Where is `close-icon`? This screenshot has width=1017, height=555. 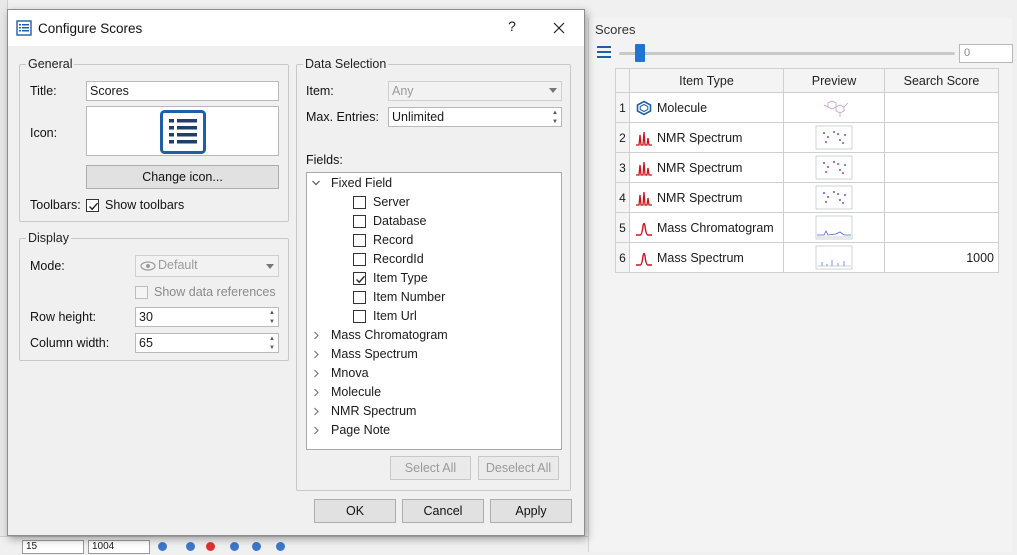 close-icon is located at coordinates (559, 28).